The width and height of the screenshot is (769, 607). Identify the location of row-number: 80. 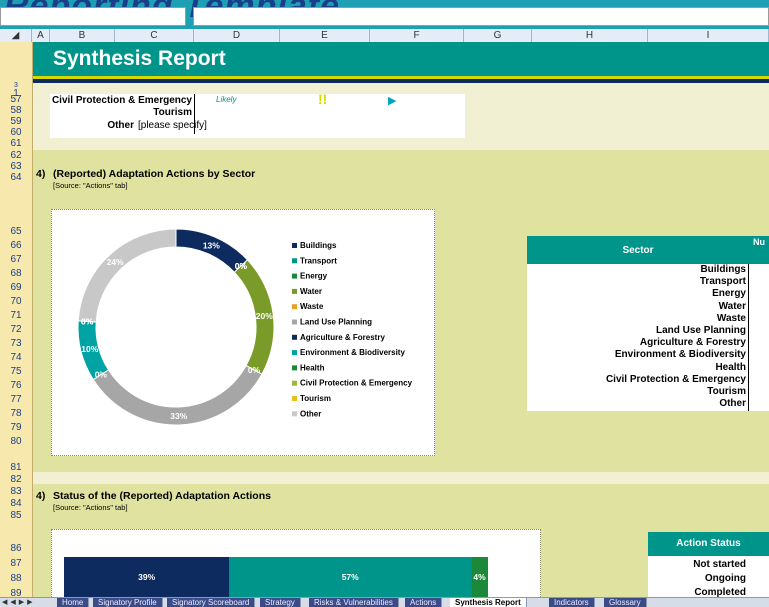
(16, 441).